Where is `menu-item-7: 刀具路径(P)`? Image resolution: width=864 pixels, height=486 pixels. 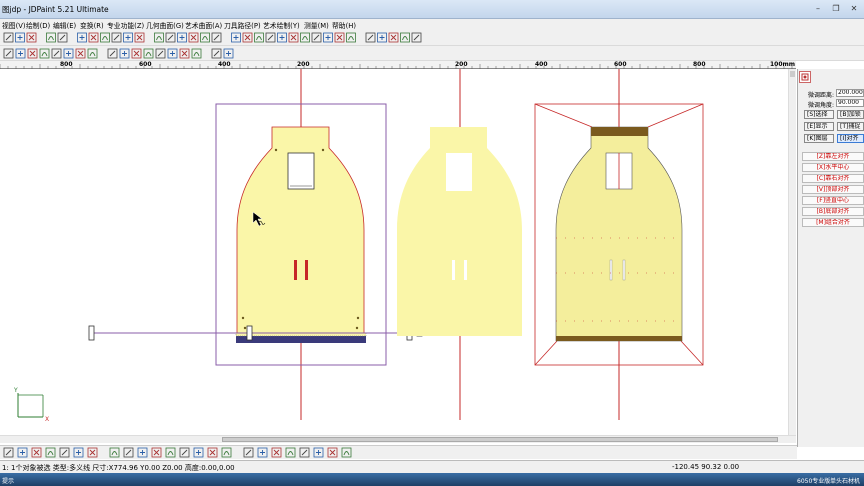 menu-item-7: 刀具路径(P) is located at coordinates (242, 25).